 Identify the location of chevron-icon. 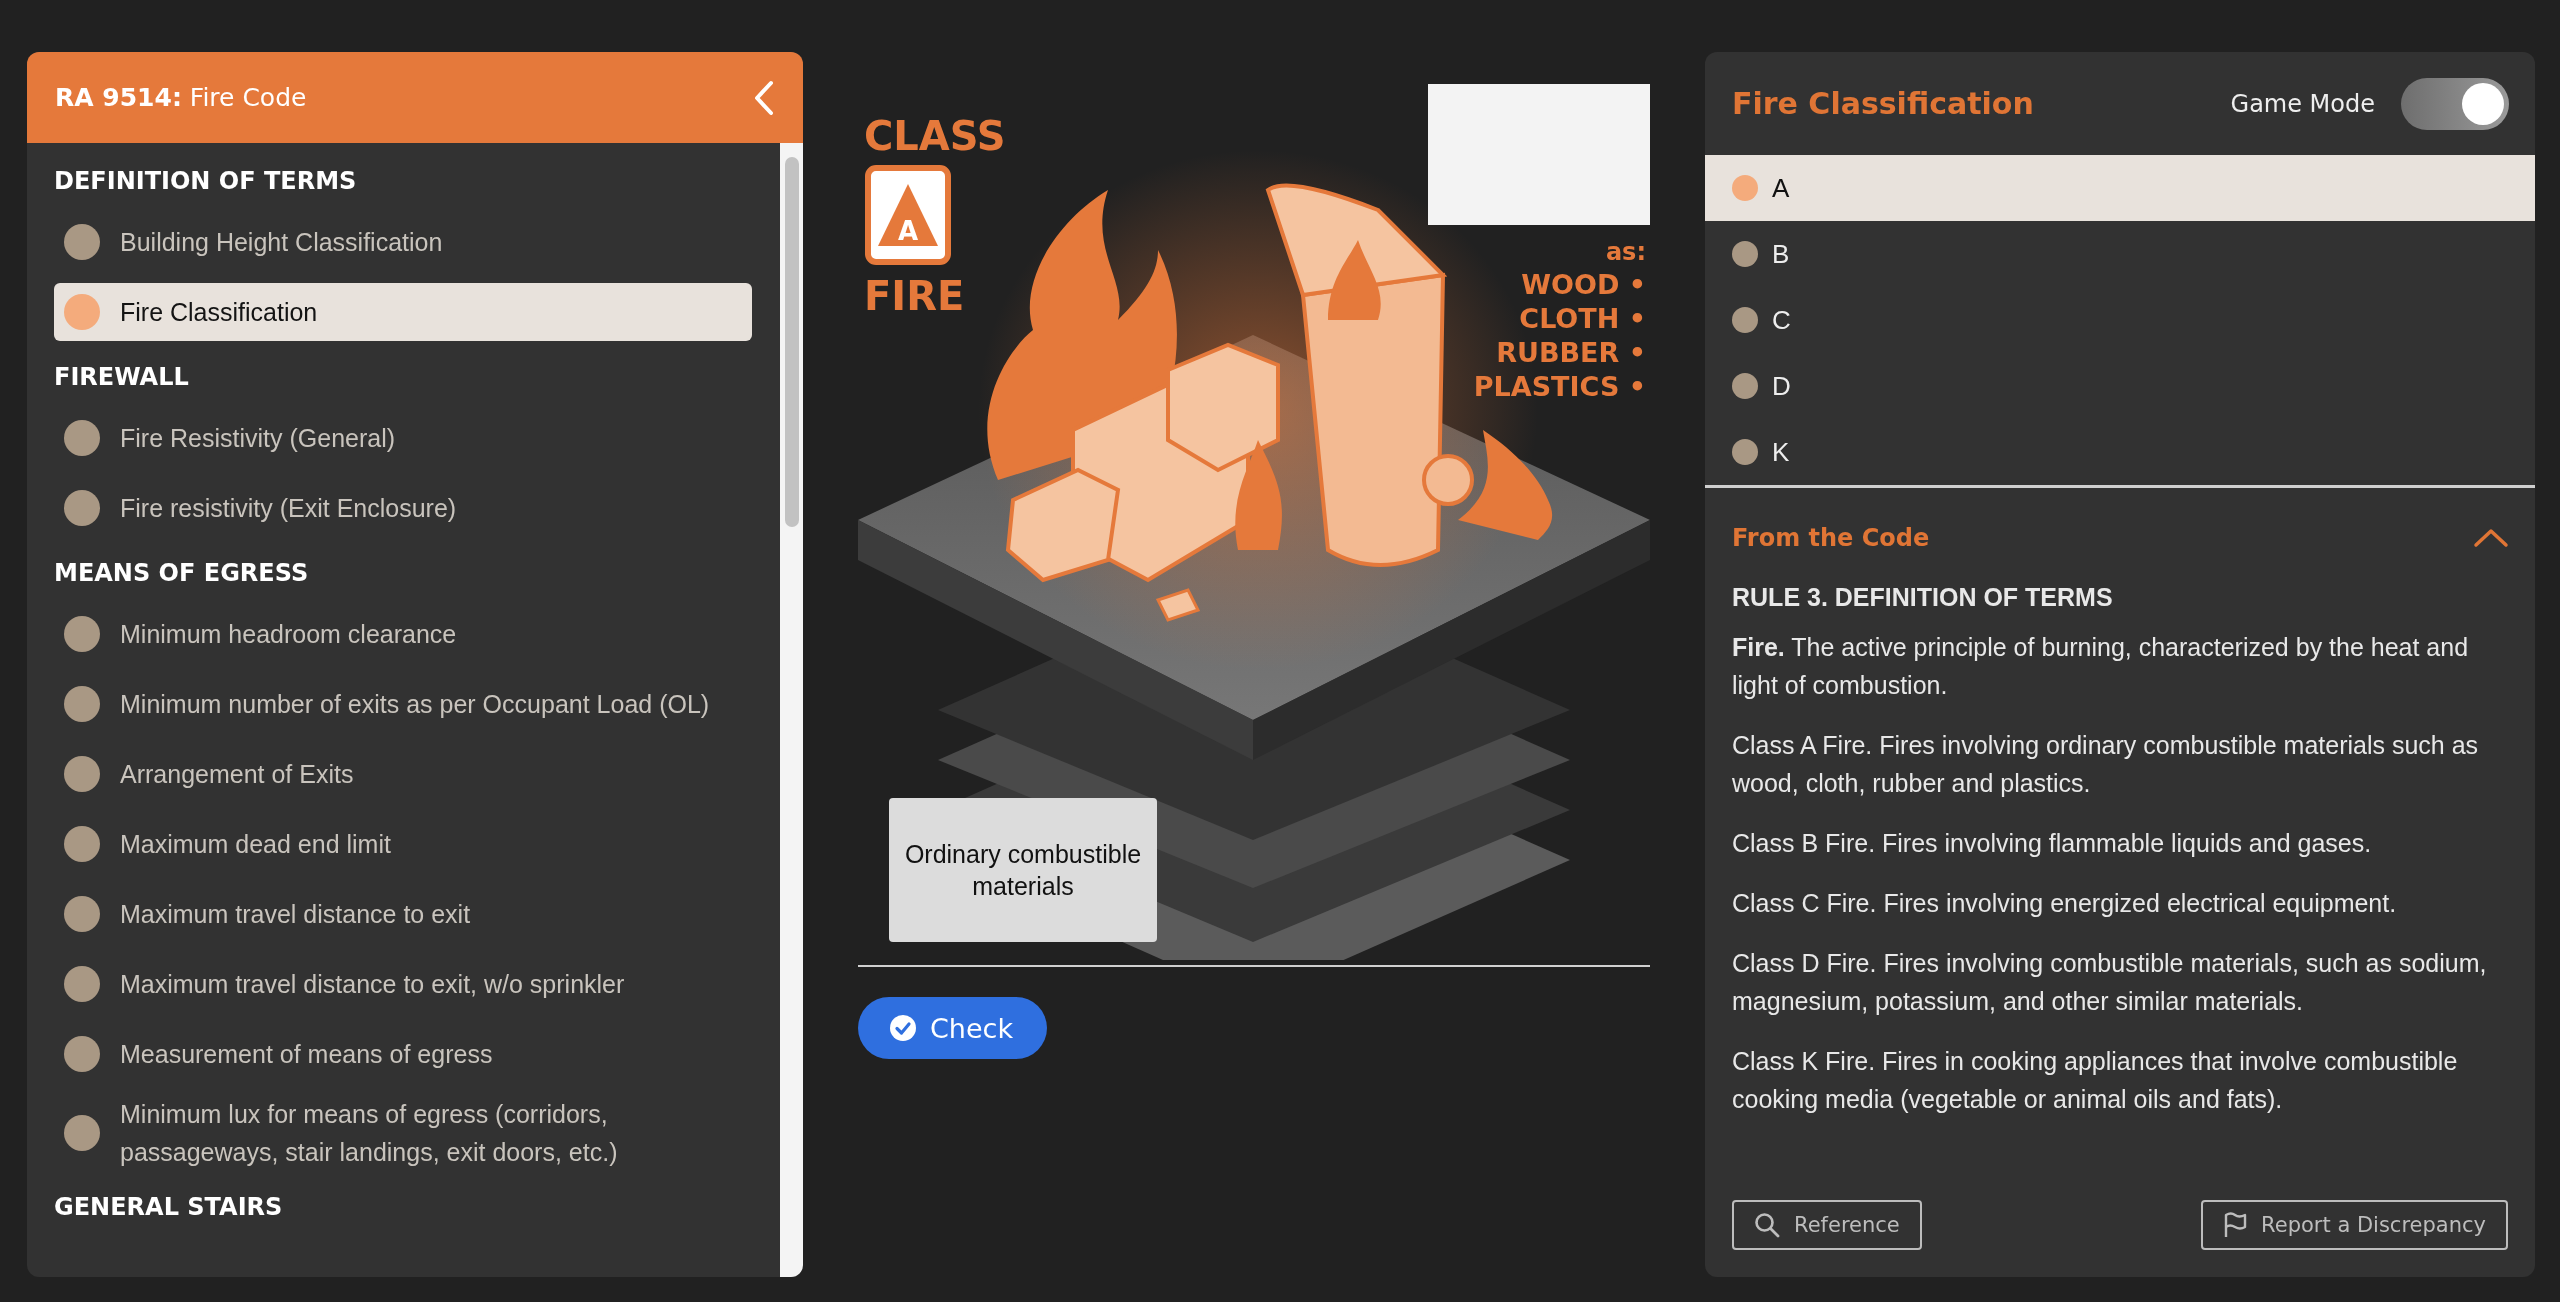
(2491, 538).